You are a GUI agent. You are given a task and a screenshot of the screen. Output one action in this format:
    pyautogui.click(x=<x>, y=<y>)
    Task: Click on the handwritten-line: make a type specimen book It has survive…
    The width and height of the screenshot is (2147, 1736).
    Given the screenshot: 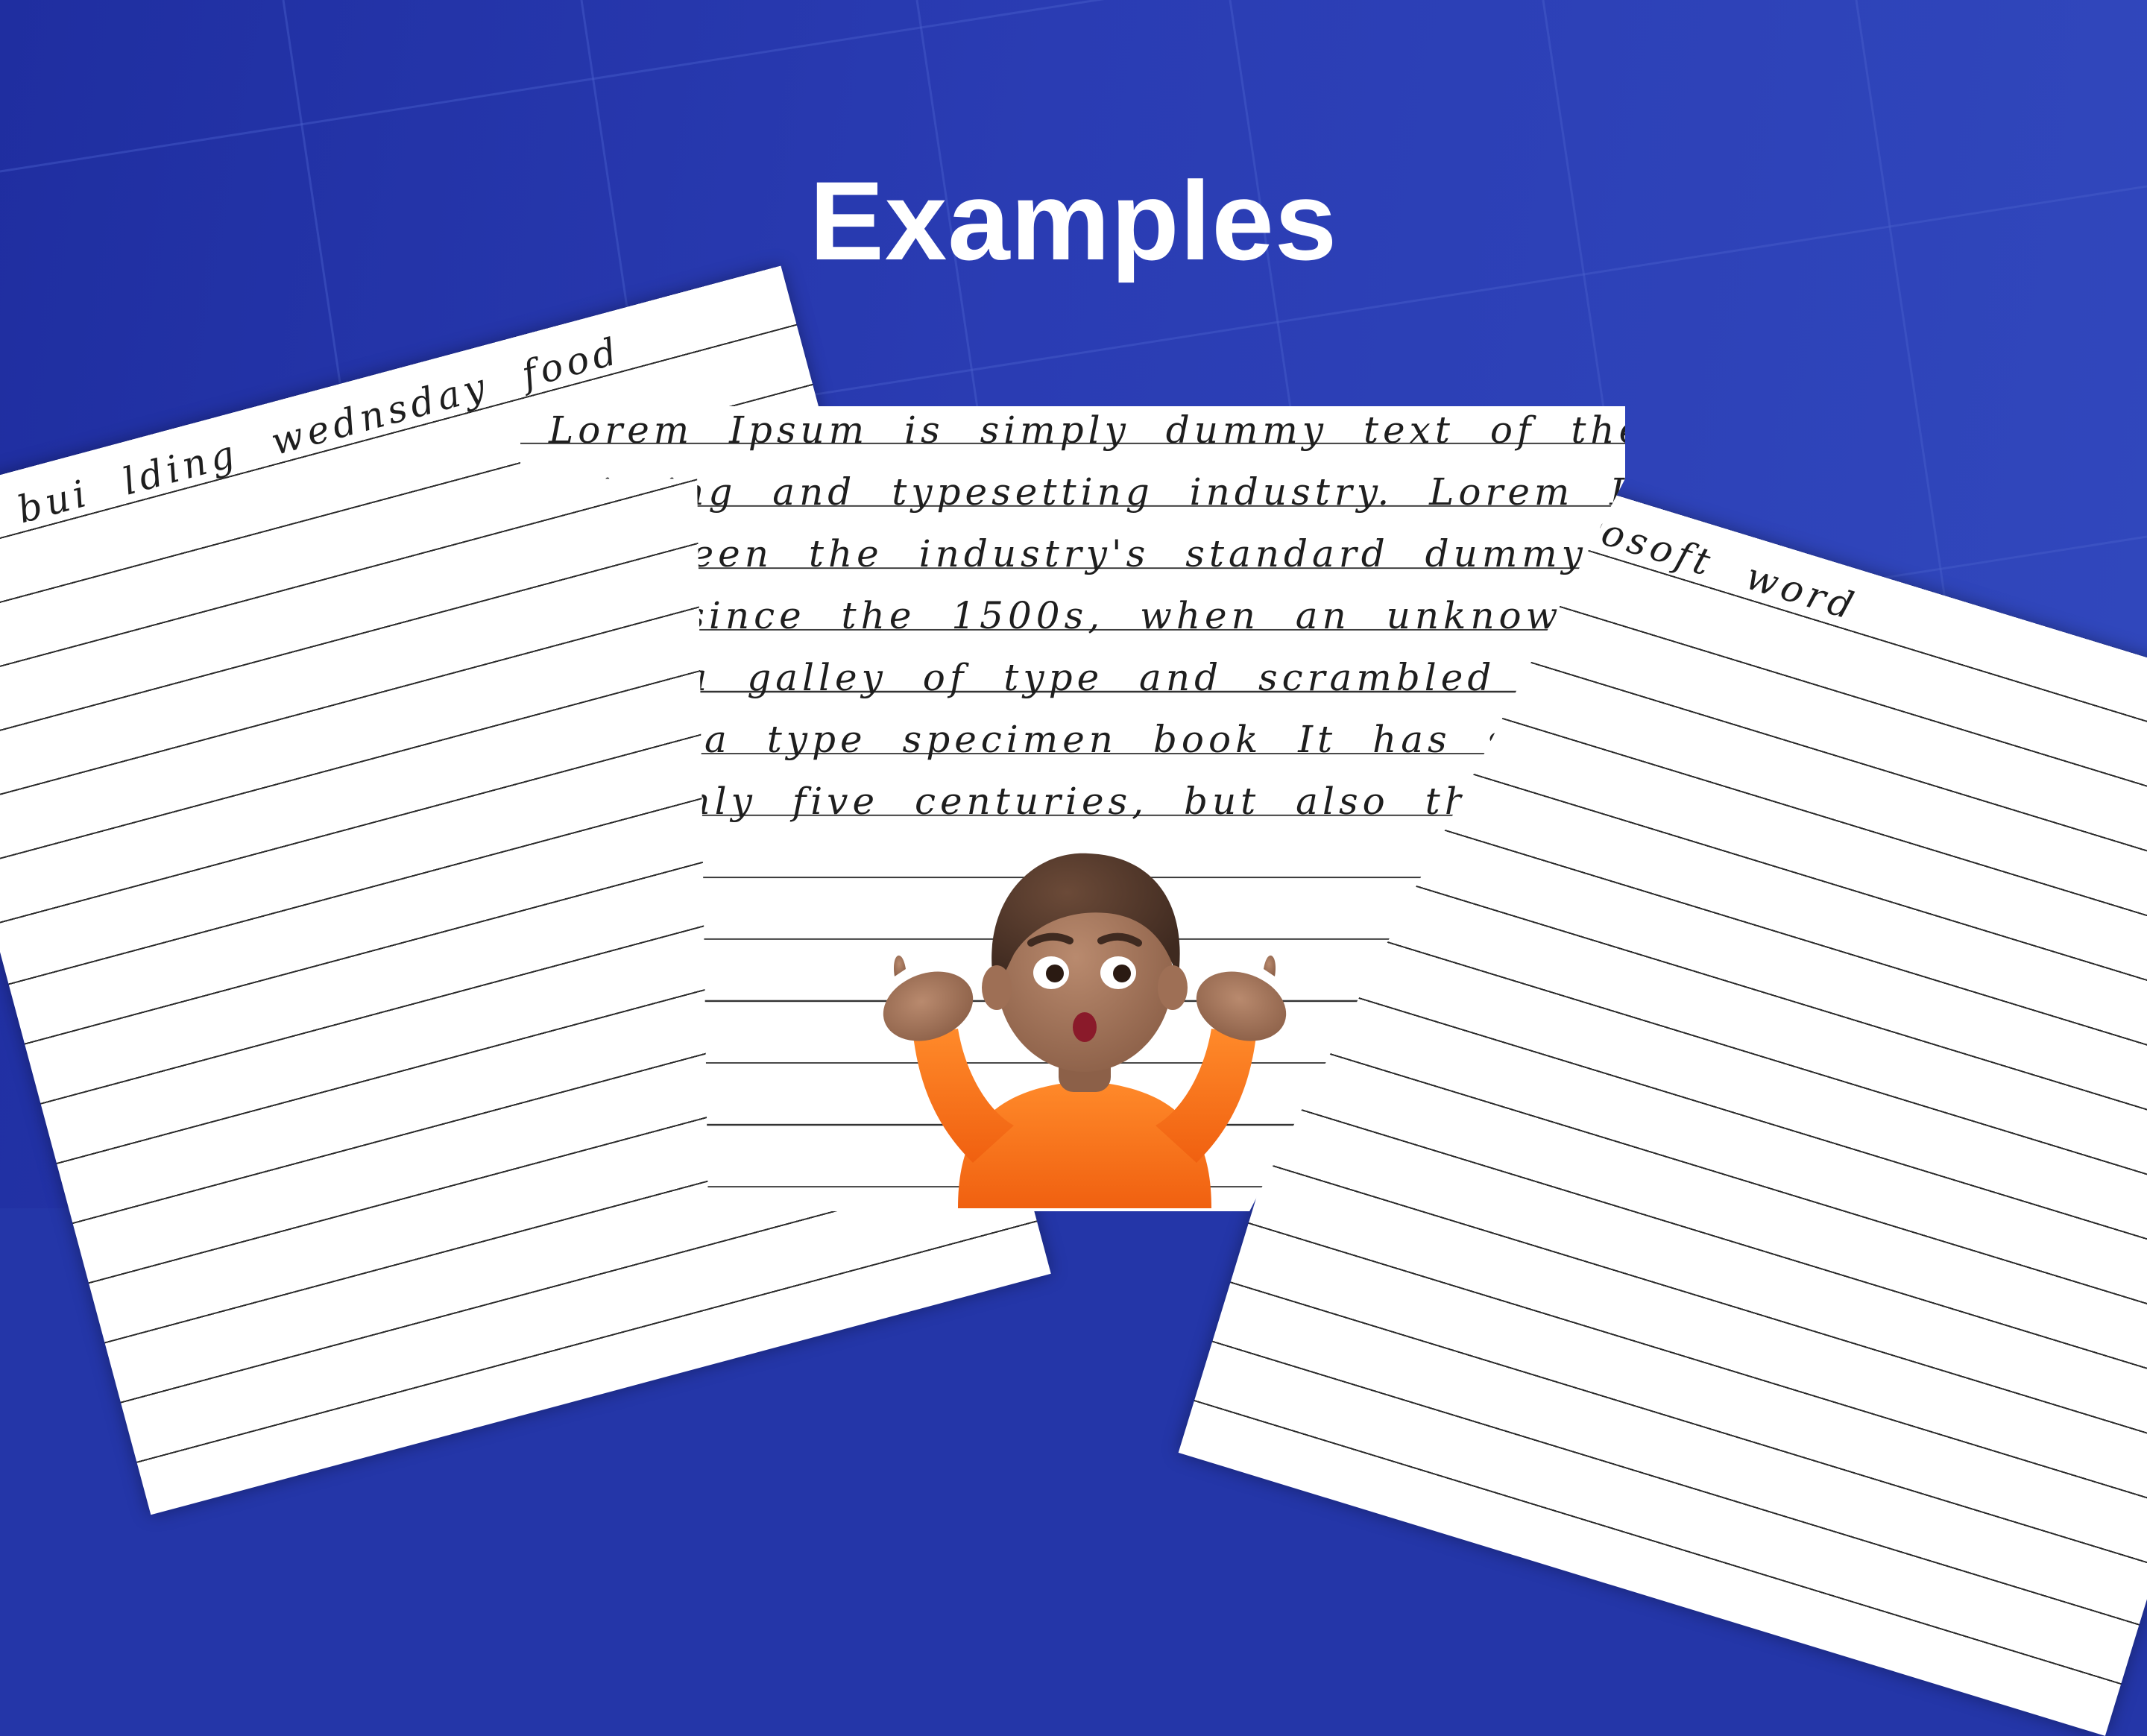 What is the action you would take?
    pyautogui.click(x=1087, y=739)
    